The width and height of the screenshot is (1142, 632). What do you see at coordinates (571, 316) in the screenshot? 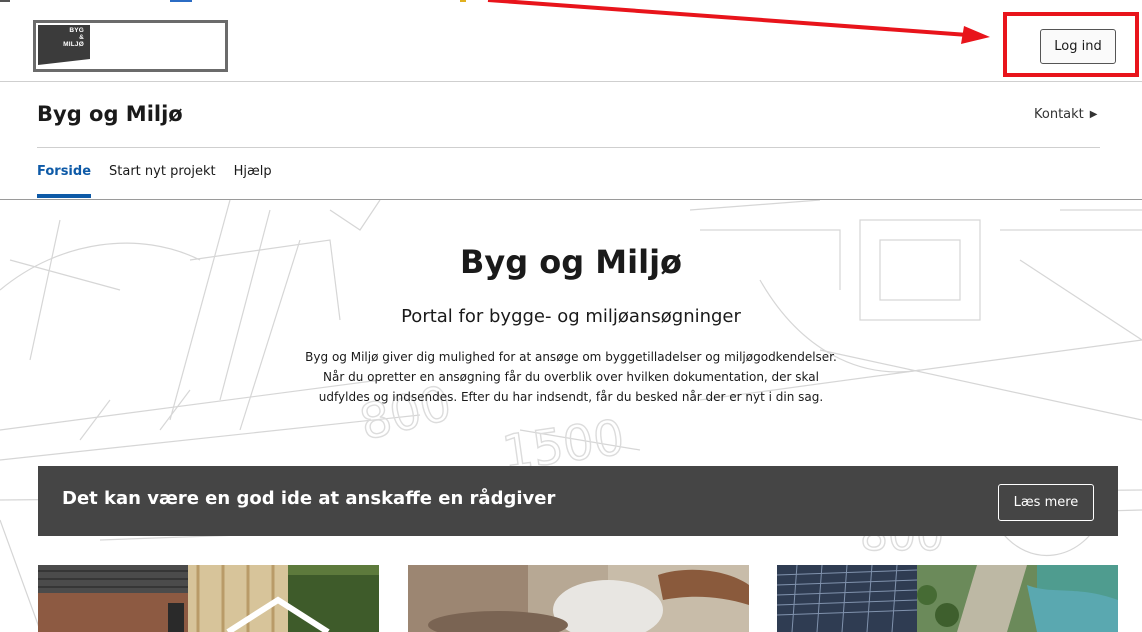
I see `hero-subtitle: Portal for bygge- og miljøansøgninger` at bounding box center [571, 316].